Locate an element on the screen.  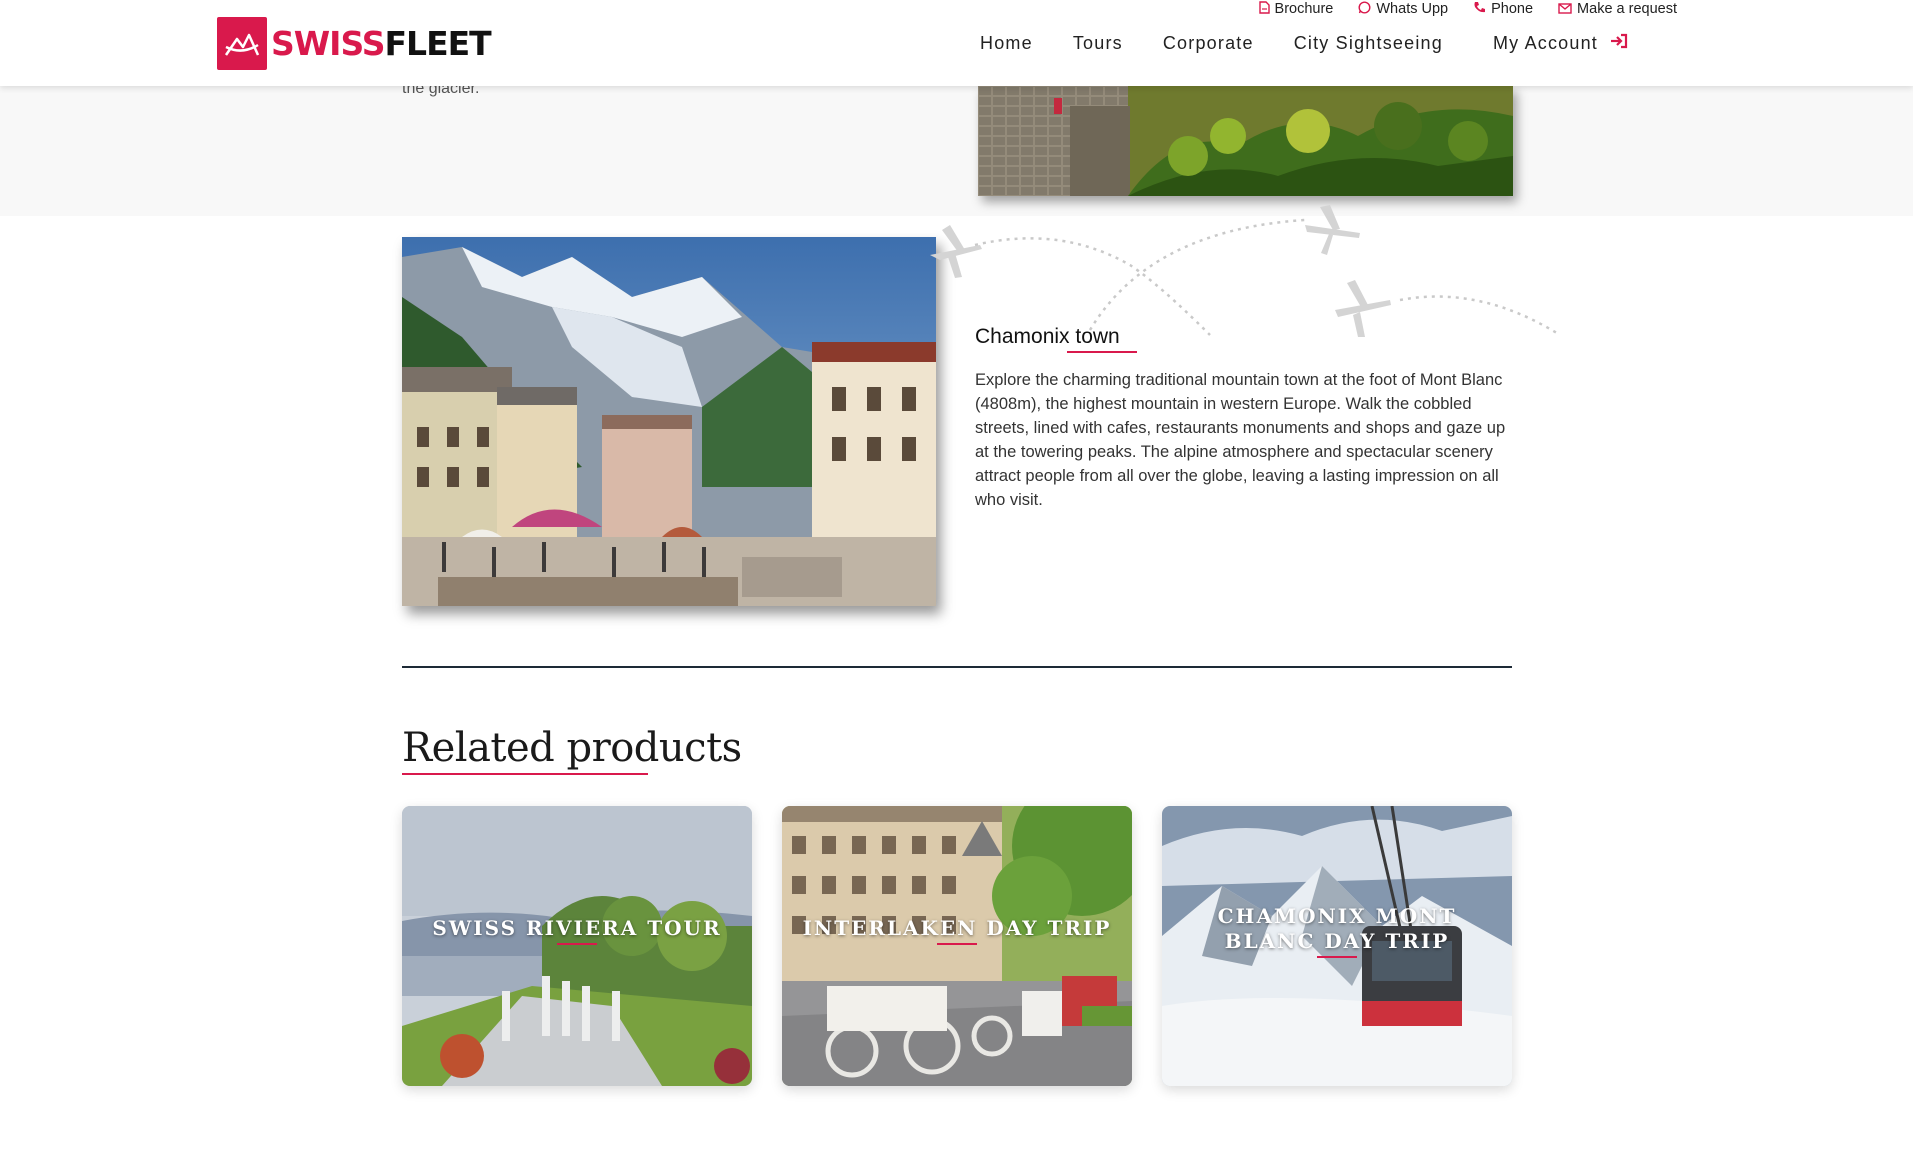
request-label: Make a request is located at coordinates (1627, 9).